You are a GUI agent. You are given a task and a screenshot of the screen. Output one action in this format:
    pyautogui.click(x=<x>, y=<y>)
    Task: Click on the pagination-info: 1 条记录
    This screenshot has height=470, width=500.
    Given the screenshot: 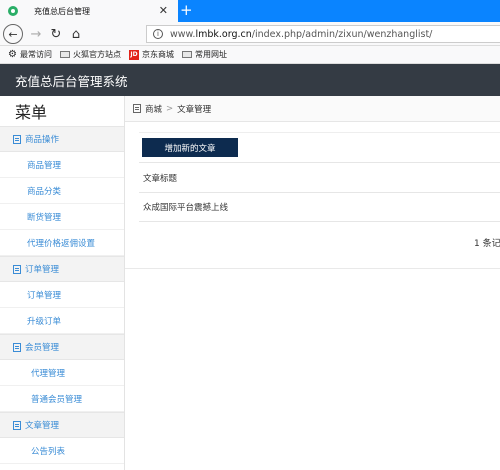 What is the action you would take?
    pyautogui.click(x=487, y=244)
    